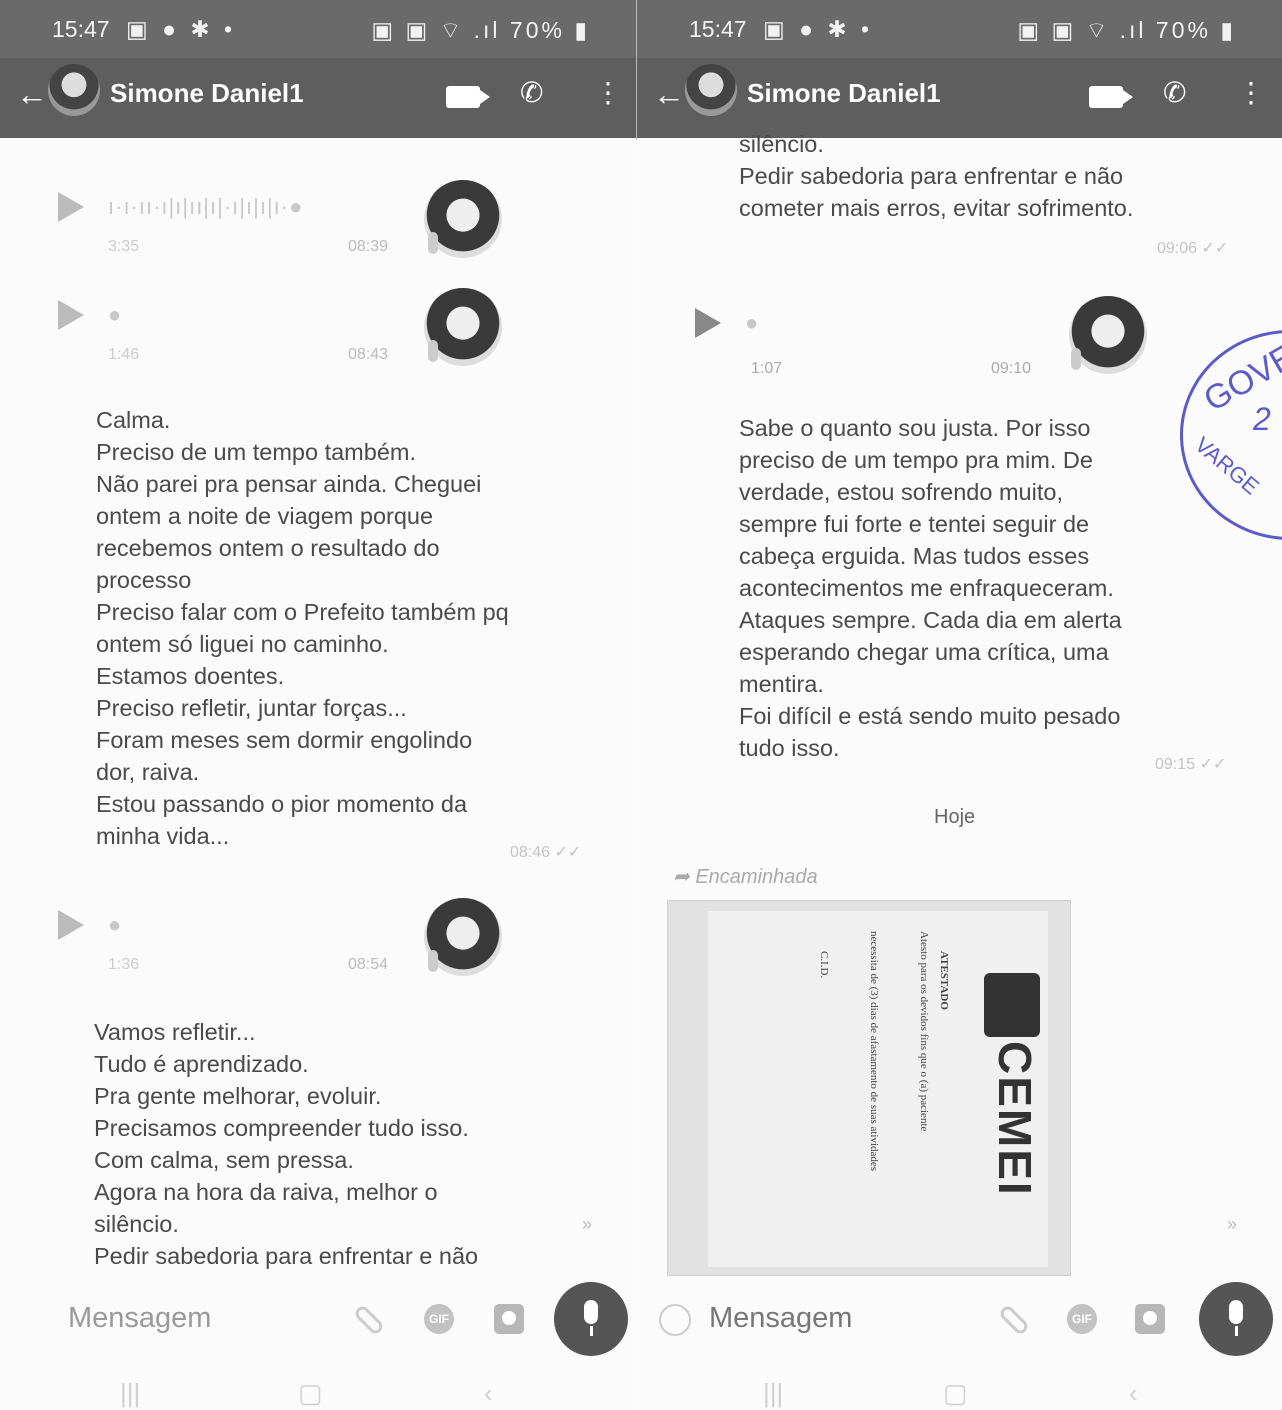 The height and width of the screenshot is (1410, 1282). I want to click on stamp-clip: GOVER 2 VARGE, so click(1226, 705).